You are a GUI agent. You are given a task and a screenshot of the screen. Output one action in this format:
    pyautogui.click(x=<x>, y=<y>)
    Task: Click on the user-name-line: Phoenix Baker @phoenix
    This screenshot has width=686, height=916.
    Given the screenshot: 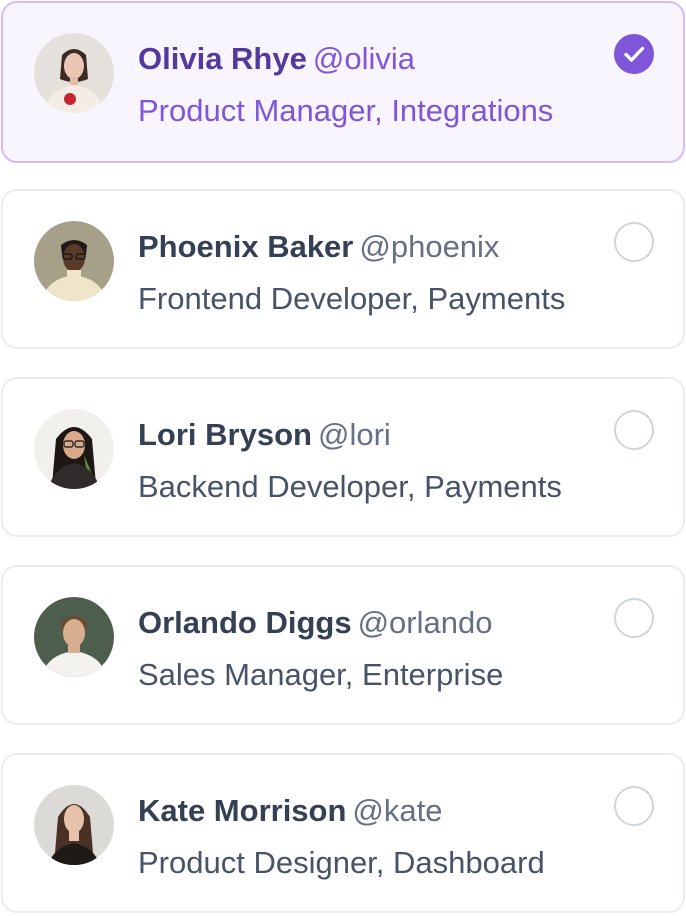 What is the action you would take?
    pyautogui.click(x=318, y=247)
    